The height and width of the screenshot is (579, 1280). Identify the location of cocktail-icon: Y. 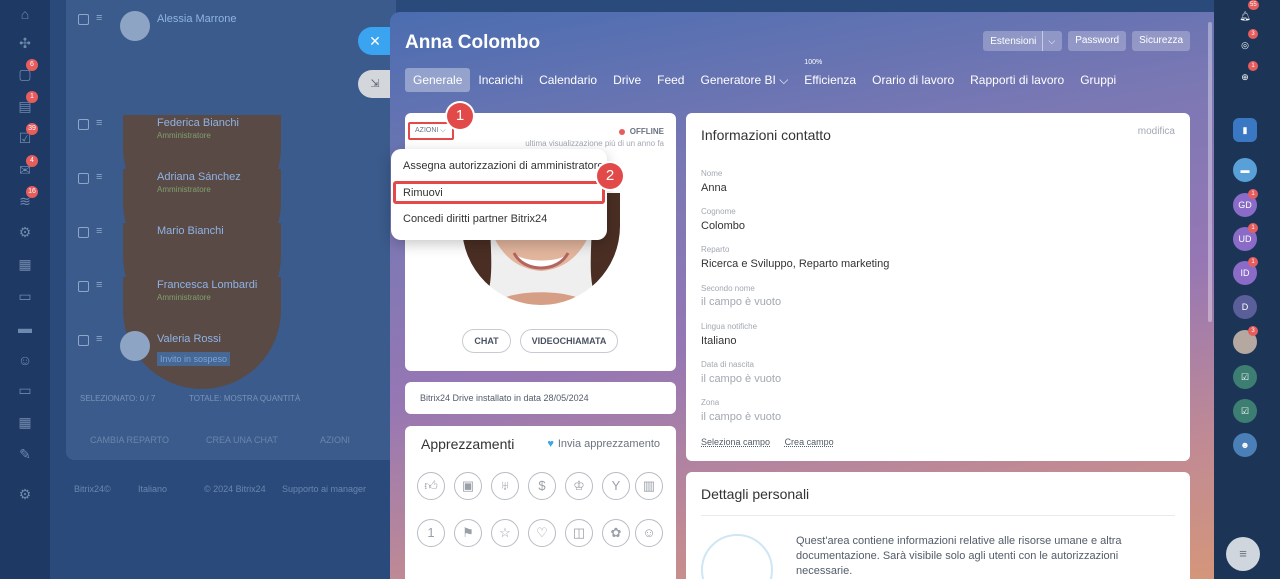
(616, 486).